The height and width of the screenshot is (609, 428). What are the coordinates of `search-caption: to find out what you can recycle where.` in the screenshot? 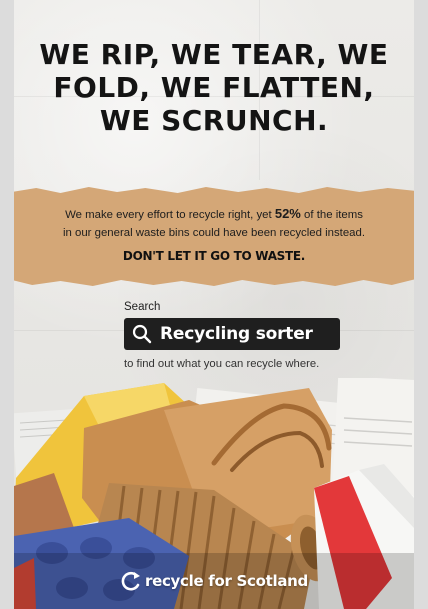 It's located at (222, 364).